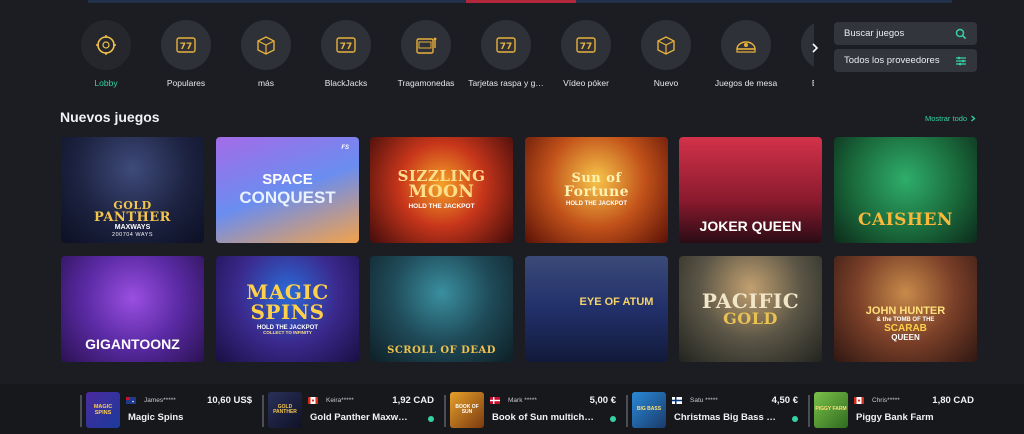  What do you see at coordinates (107, 54) in the screenshot?
I see `cat-lobby: Lobby` at bounding box center [107, 54].